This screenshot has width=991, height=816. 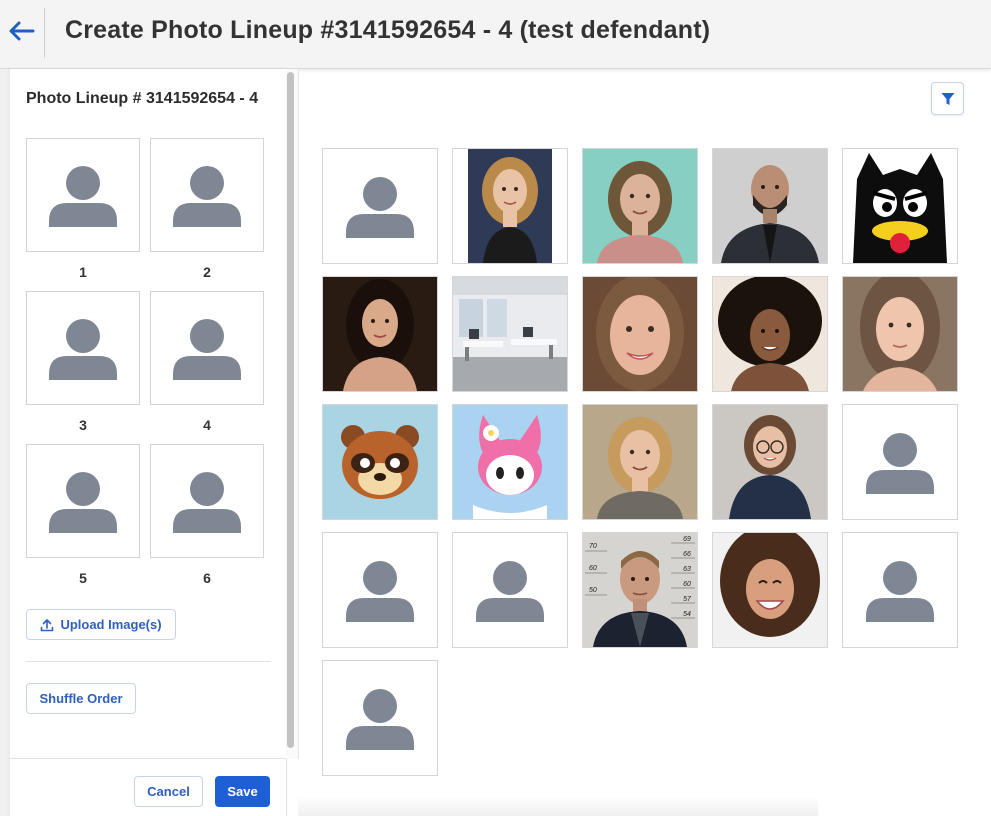 I want to click on shuffle-order-label: Shuffle Order, so click(x=81, y=698).